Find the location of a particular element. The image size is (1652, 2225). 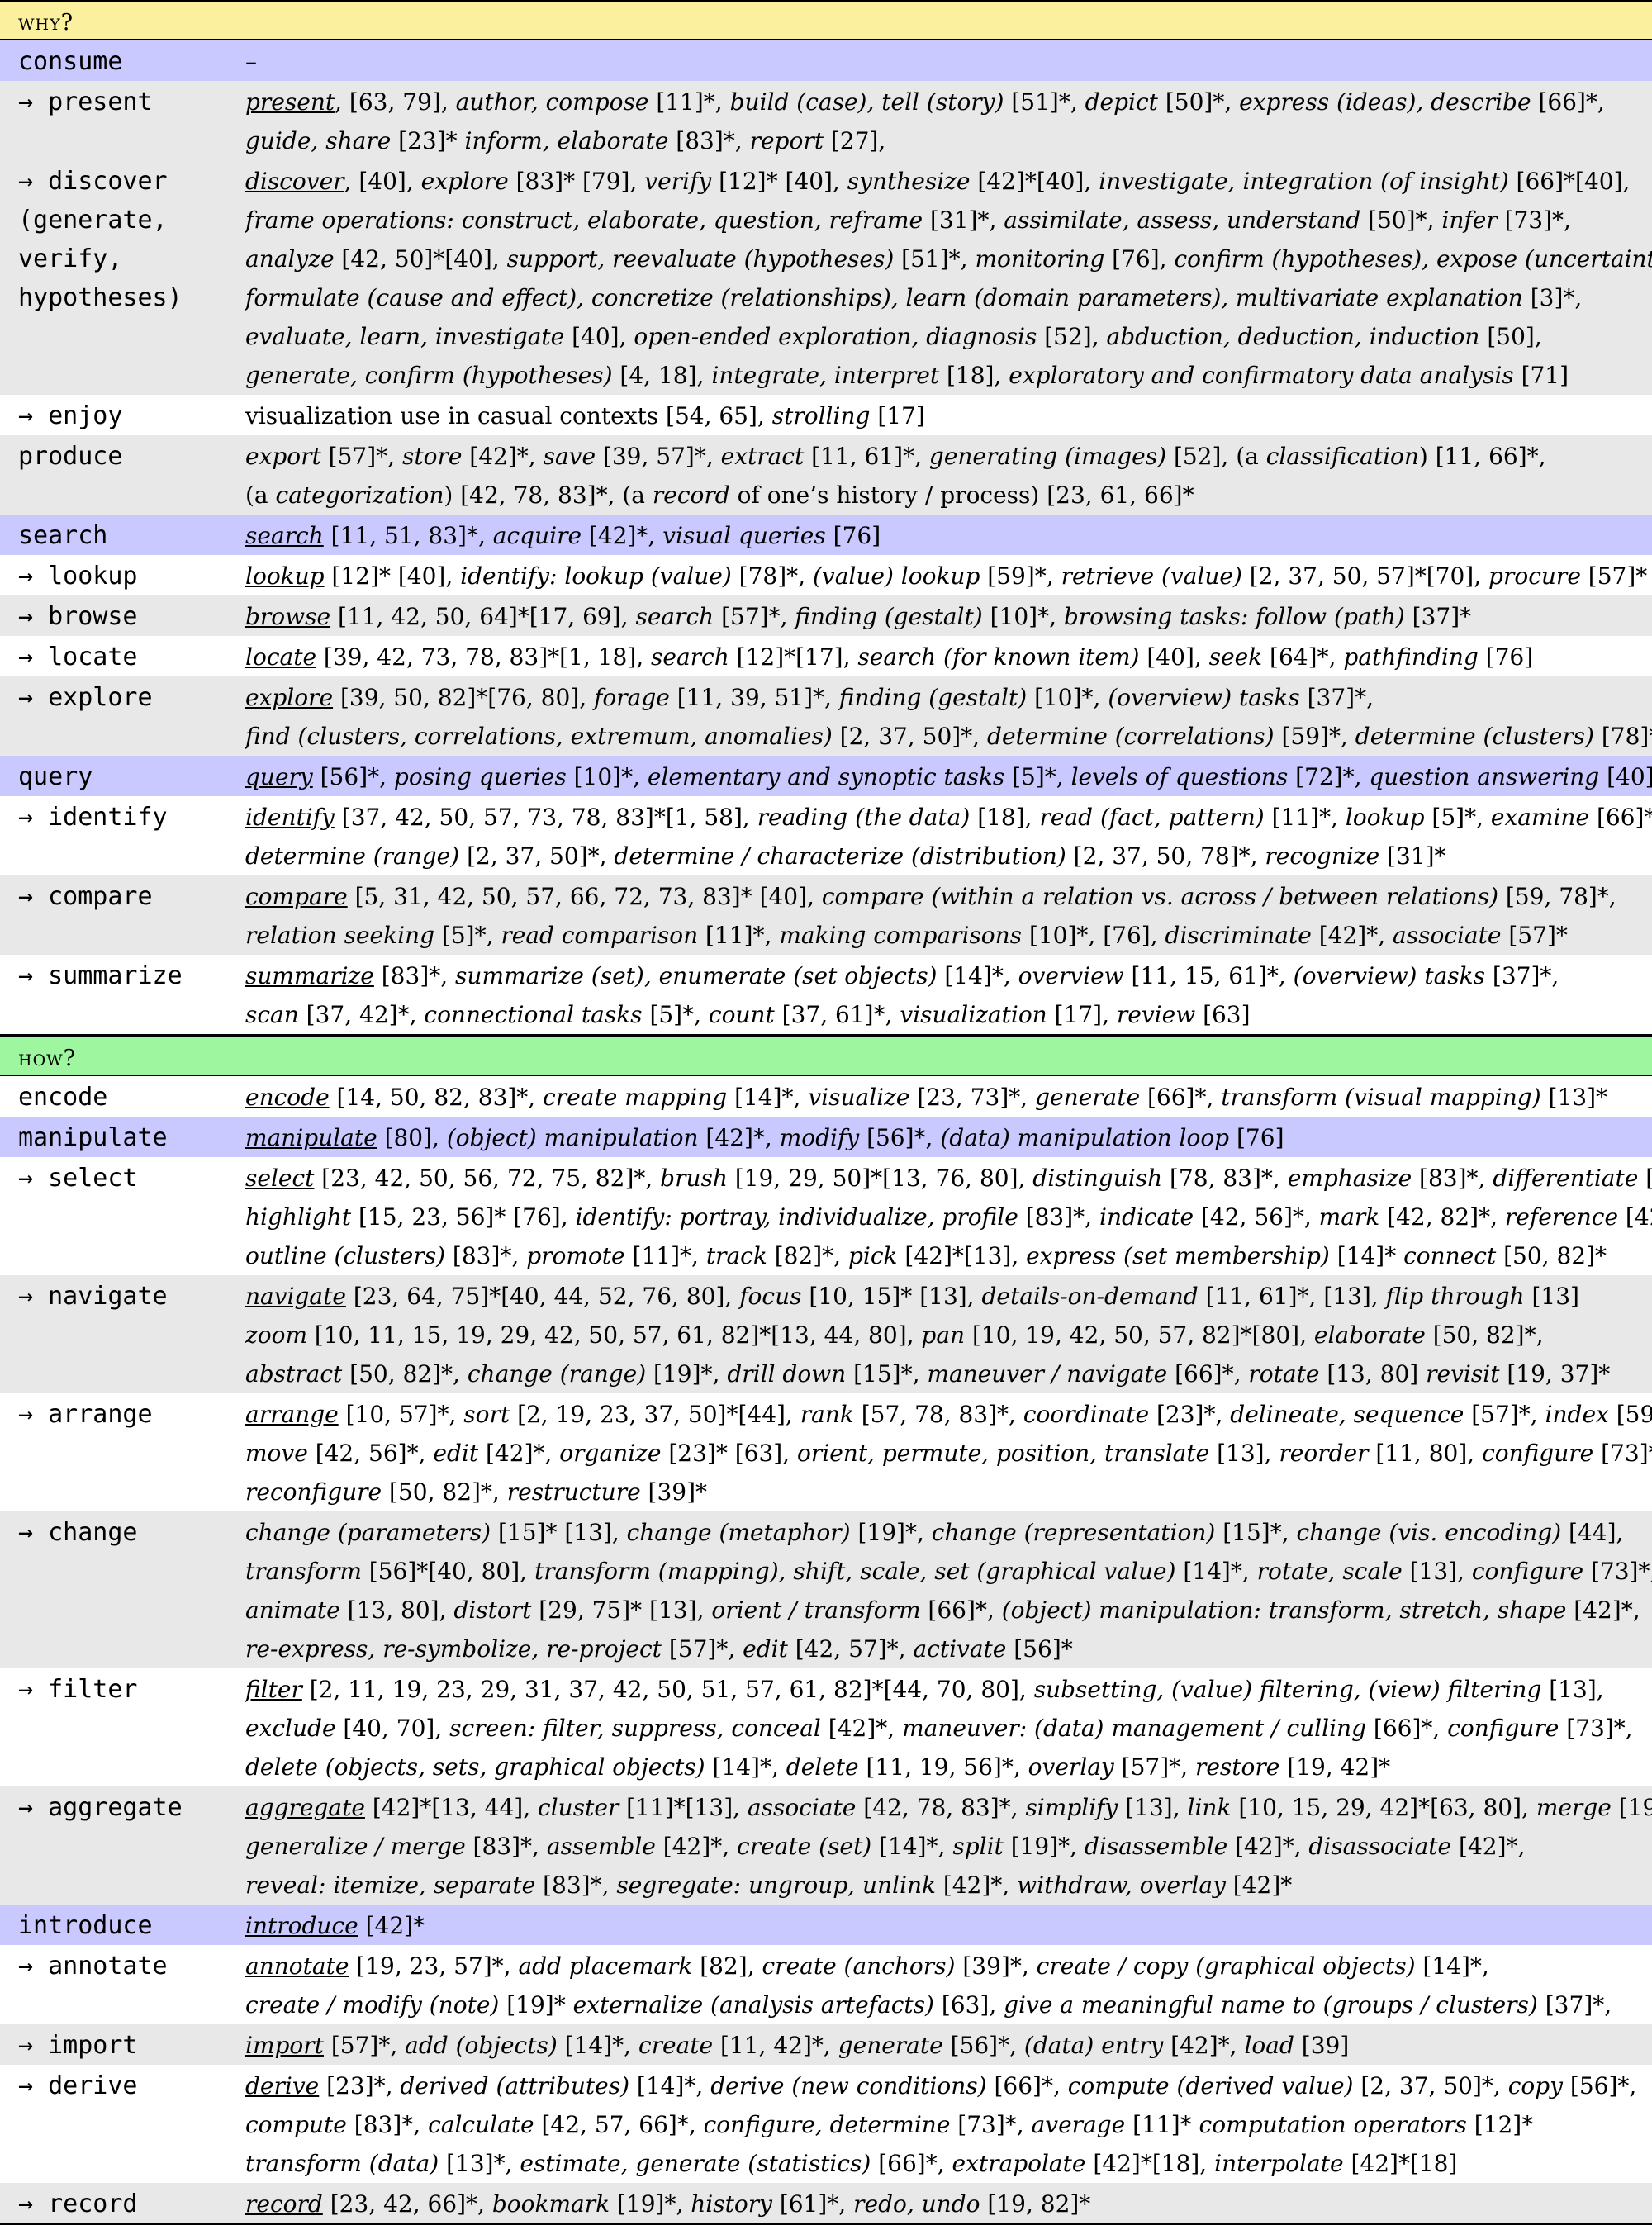

description-segment: rotate, scale is located at coordinates (1329, 1572).